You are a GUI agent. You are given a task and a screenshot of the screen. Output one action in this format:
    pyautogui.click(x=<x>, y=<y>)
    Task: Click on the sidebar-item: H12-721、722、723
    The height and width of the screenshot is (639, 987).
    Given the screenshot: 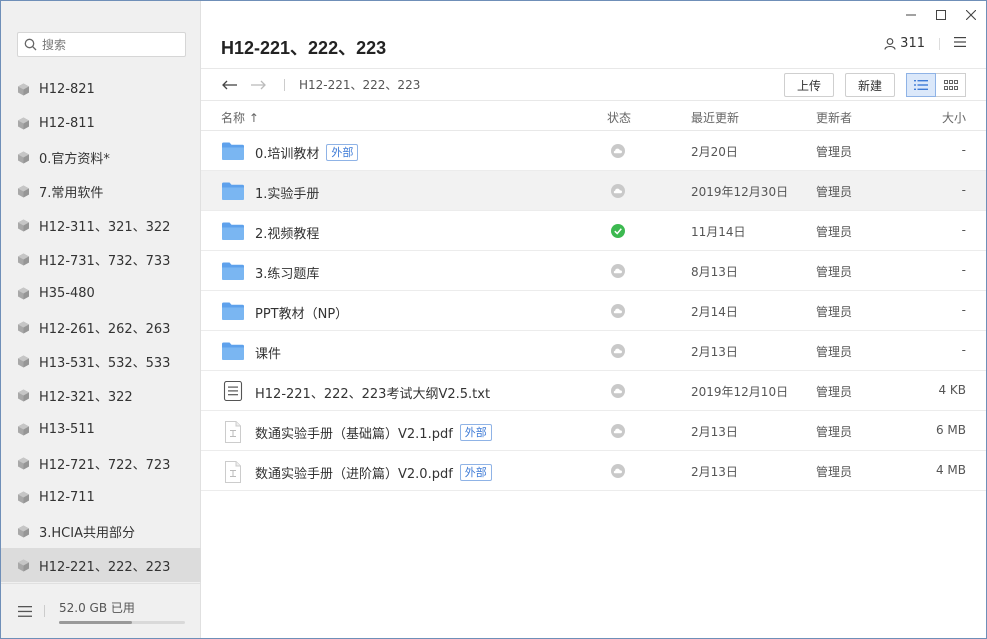 What is the action you would take?
    pyautogui.click(x=101, y=463)
    